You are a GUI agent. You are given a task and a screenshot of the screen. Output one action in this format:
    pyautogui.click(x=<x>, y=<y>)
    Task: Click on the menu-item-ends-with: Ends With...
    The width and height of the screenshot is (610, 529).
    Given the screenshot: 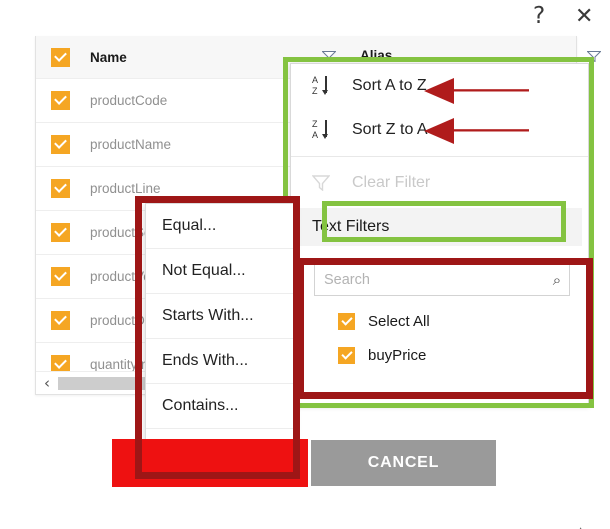 What is the action you would take?
    pyautogui.click(x=220, y=361)
    